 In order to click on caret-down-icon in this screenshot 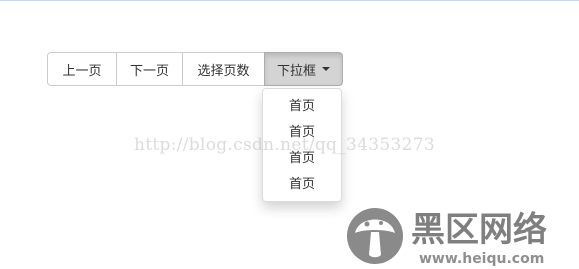, I will do `click(326, 69)`.